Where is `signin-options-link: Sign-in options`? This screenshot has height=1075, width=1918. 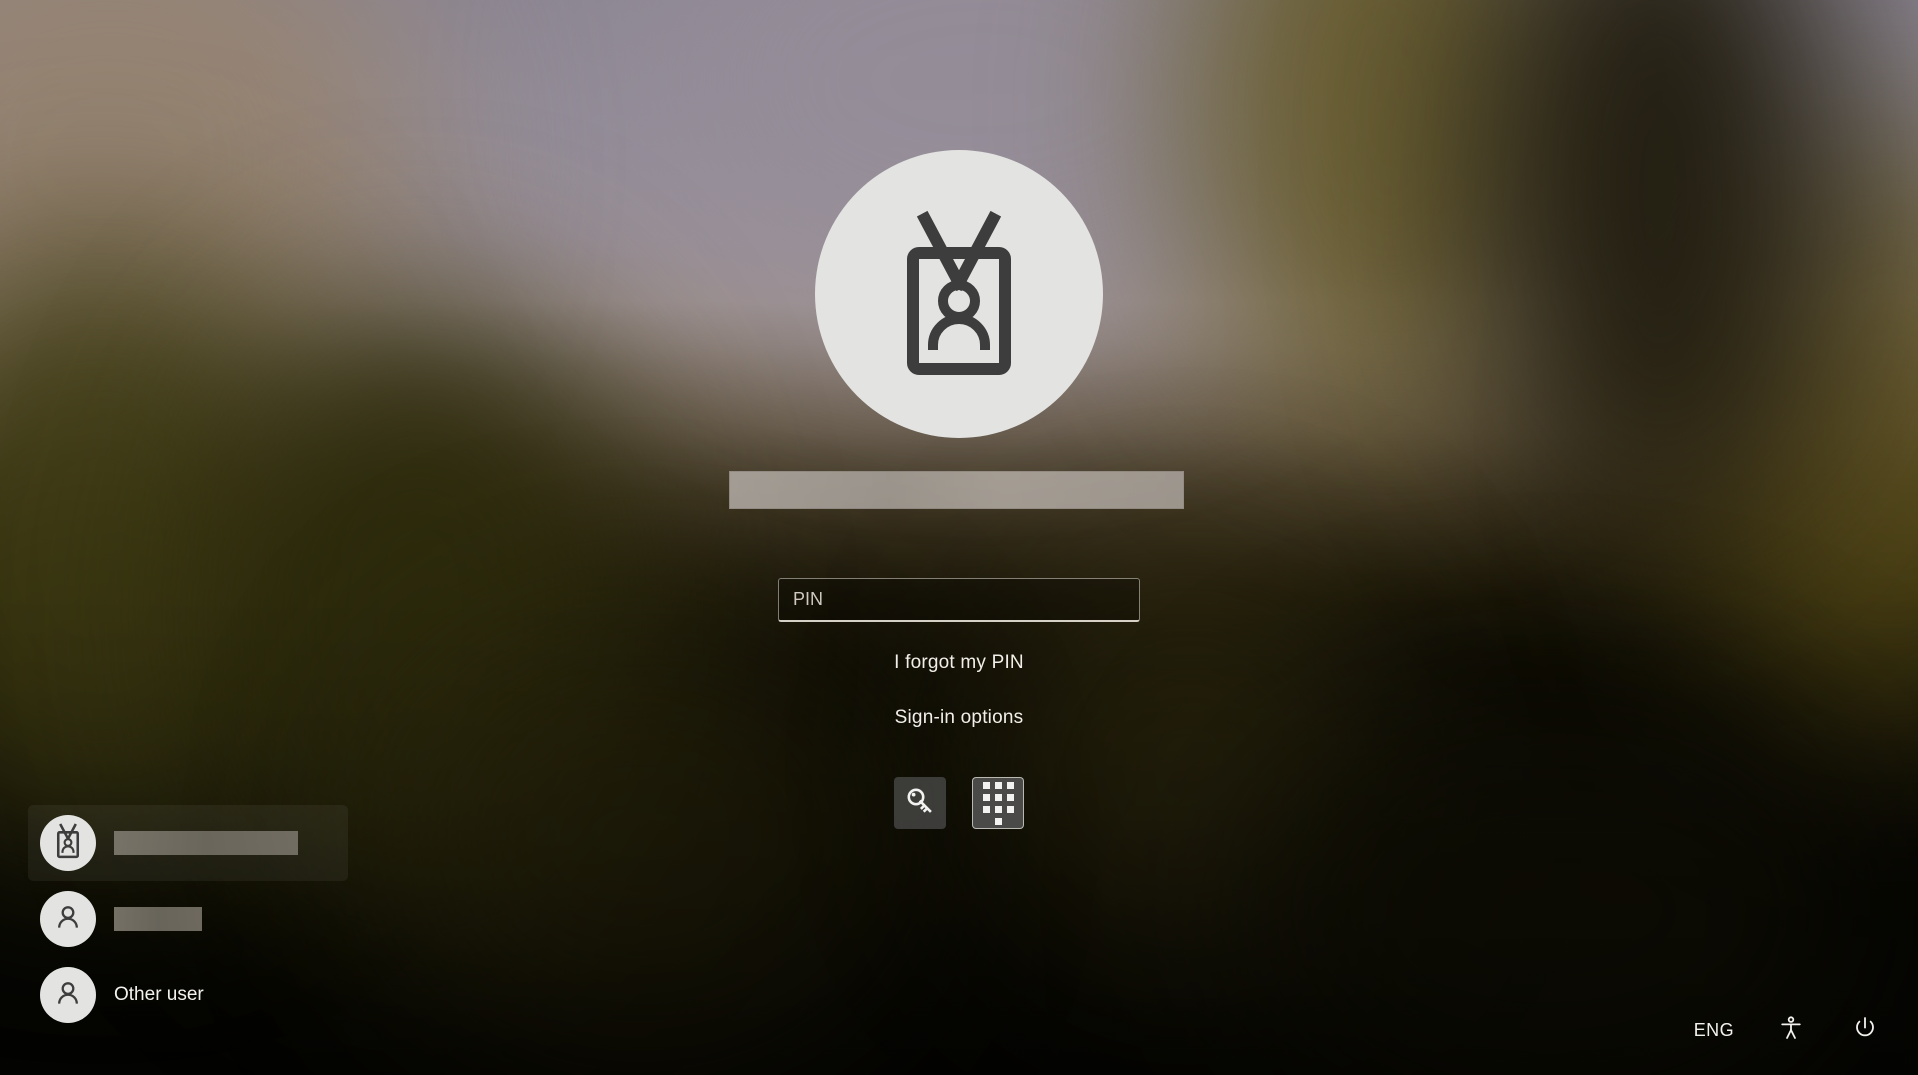 signin-options-link: Sign-in options is located at coordinates (959, 718).